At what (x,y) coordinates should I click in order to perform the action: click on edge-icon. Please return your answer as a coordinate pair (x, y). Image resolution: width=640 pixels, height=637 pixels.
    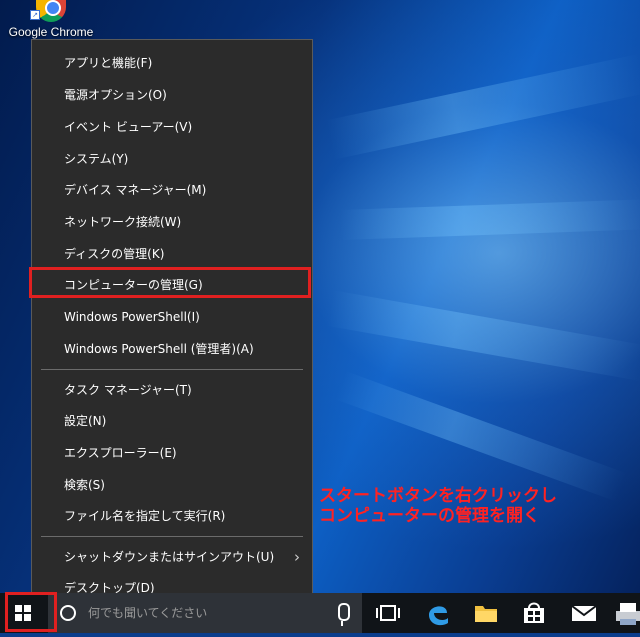
    Looking at the image, I should click on (438, 616).